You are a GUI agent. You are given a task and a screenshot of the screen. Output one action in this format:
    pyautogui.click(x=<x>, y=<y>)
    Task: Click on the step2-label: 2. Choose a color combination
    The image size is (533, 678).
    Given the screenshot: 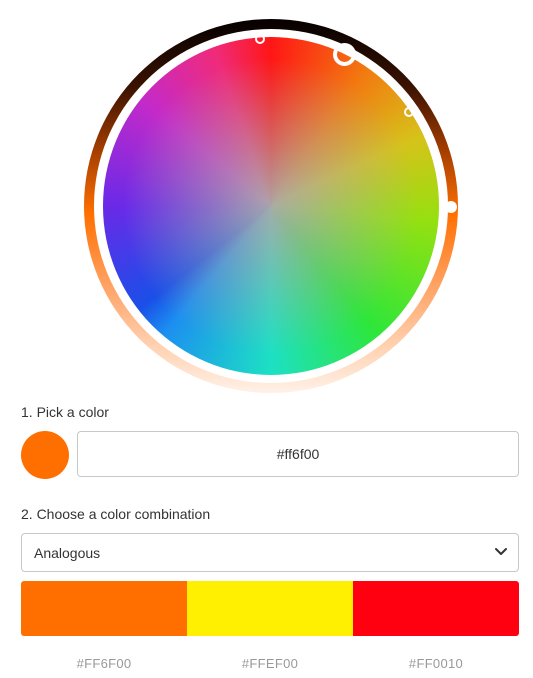 What is the action you would take?
    pyautogui.click(x=116, y=514)
    